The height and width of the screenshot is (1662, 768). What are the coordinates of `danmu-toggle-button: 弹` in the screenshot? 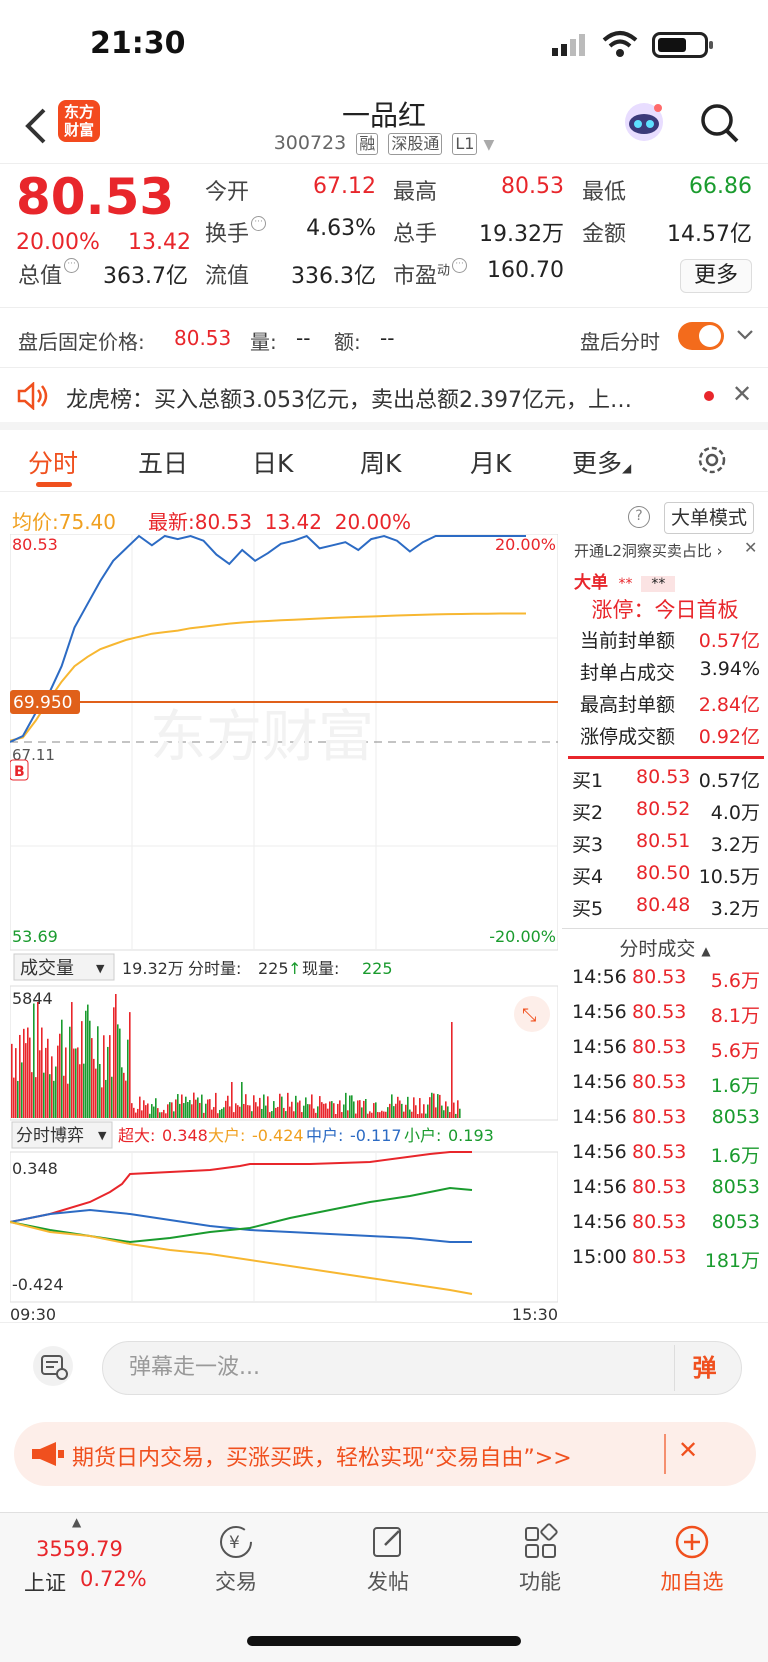 It's located at (704, 1368).